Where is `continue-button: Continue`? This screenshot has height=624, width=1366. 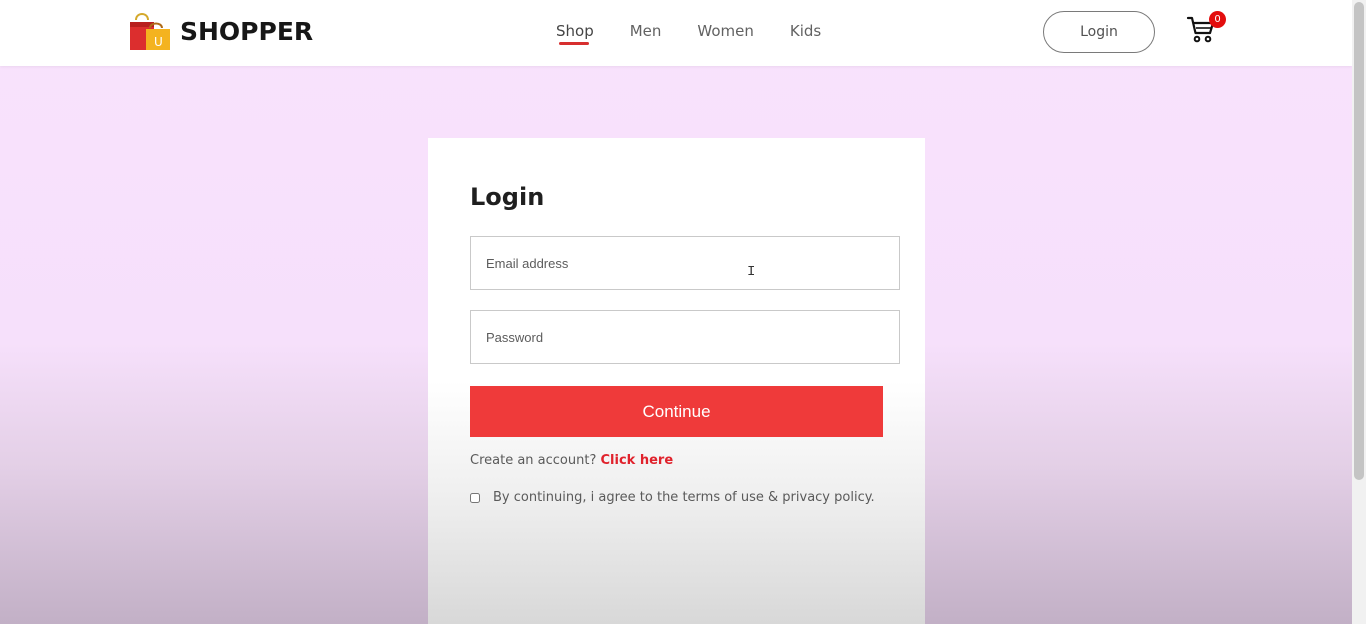
continue-button: Continue is located at coordinates (676, 411).